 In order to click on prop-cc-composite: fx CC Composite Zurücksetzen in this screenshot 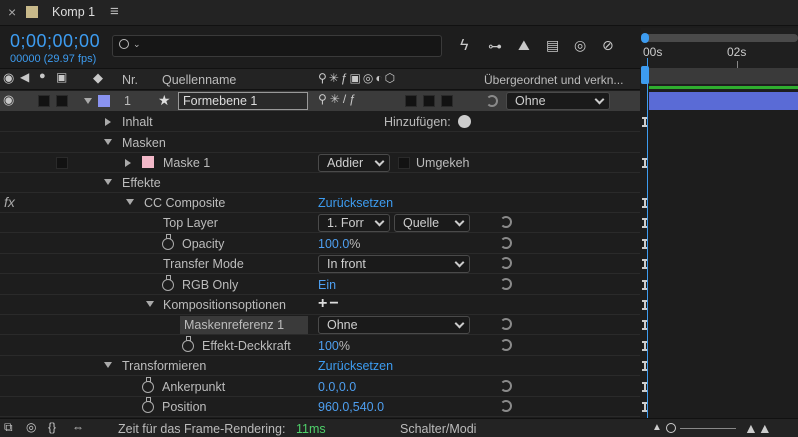, I will do `click(320, 203)`.